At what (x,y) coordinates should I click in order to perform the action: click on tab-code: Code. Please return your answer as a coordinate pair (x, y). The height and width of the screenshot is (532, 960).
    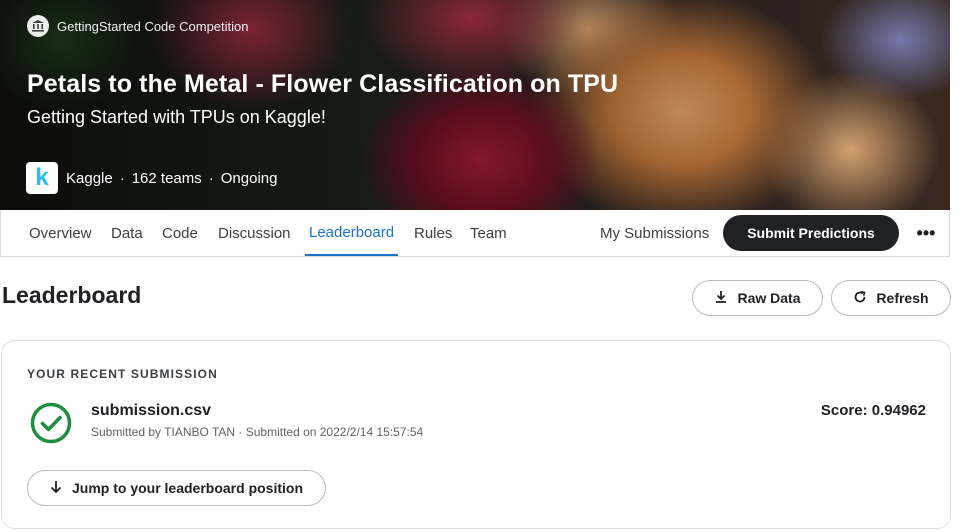
    Looking at the image, I should click on (180, 233).